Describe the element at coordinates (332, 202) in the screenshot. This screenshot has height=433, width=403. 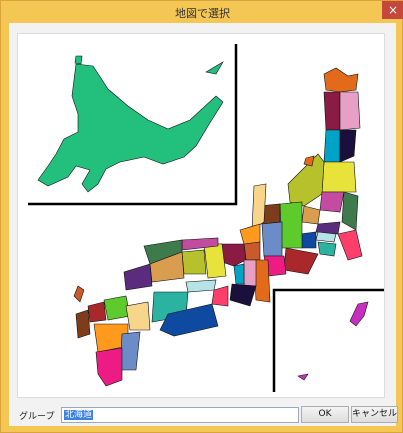
I see `prefecture-tochigi` at that location.